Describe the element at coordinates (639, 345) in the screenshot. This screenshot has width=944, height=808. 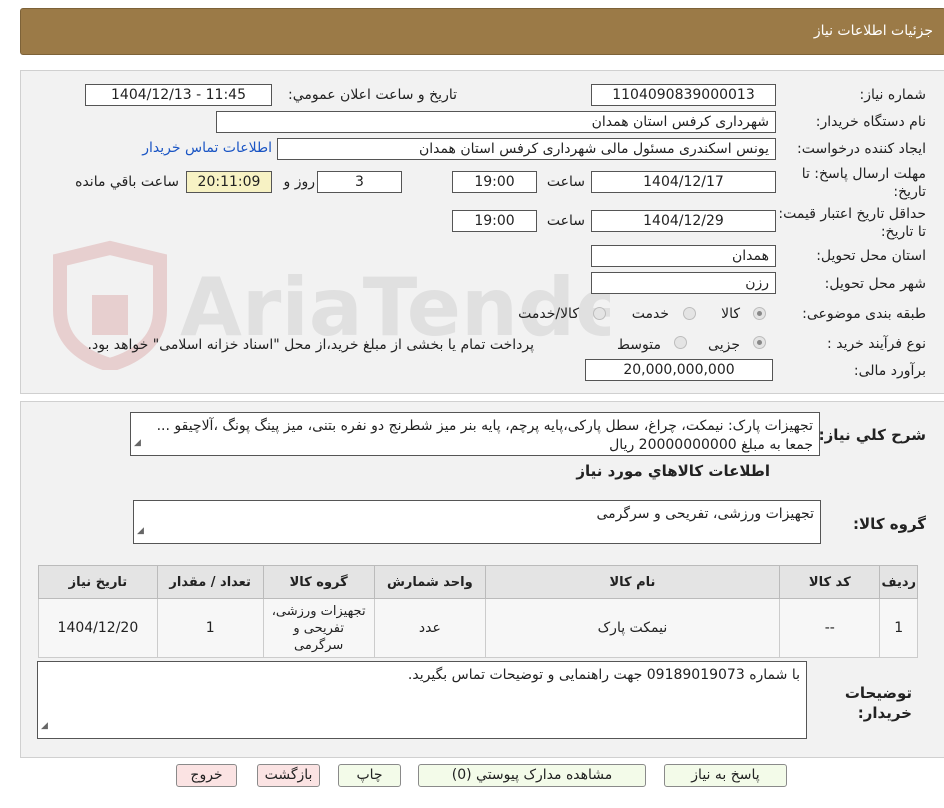
I see `process-option-medium: متوسط` at that location.